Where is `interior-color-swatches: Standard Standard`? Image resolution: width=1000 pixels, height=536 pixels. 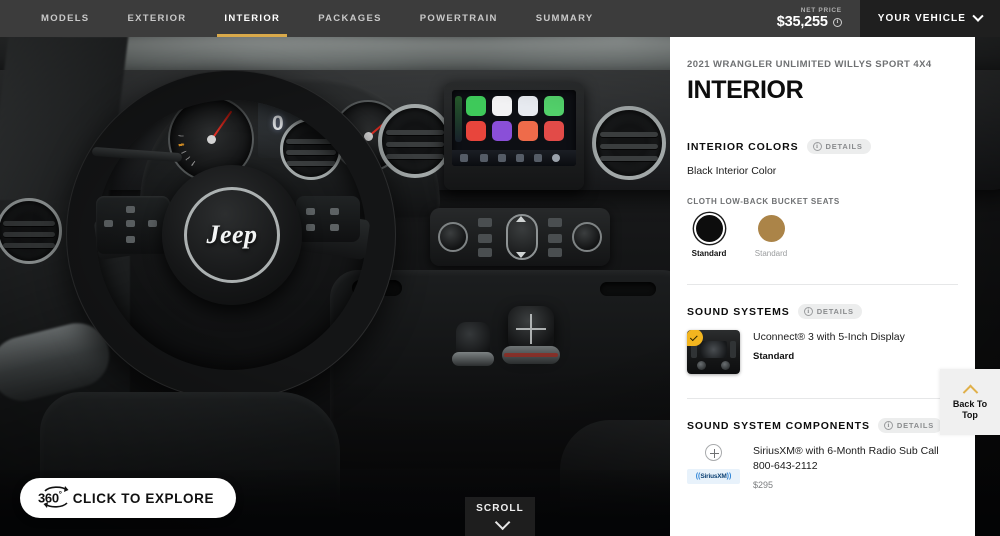 interior-color-swatches: Standard Standard is located at coordinates (822, 236).